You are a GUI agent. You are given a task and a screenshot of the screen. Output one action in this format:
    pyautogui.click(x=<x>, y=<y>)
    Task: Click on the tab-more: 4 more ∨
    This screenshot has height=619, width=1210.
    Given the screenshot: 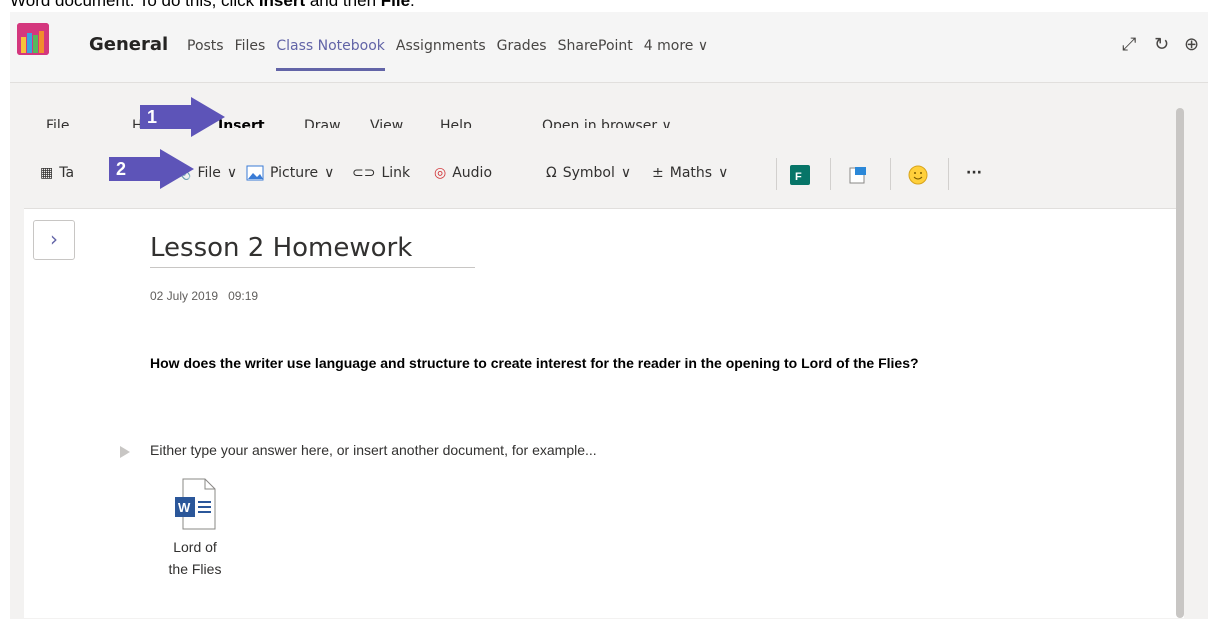 What is the action you would take?
    pyautogui.click(x=676, y=46)
    